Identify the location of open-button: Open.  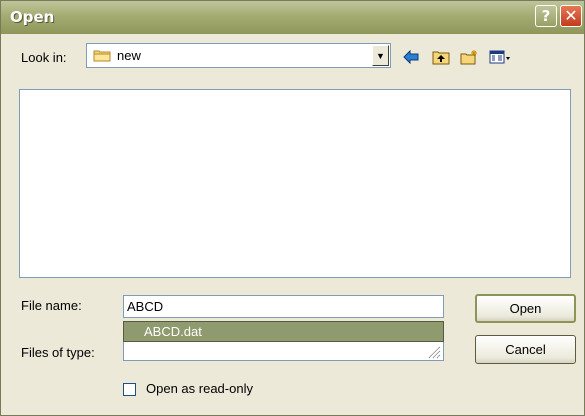
(525, 308).